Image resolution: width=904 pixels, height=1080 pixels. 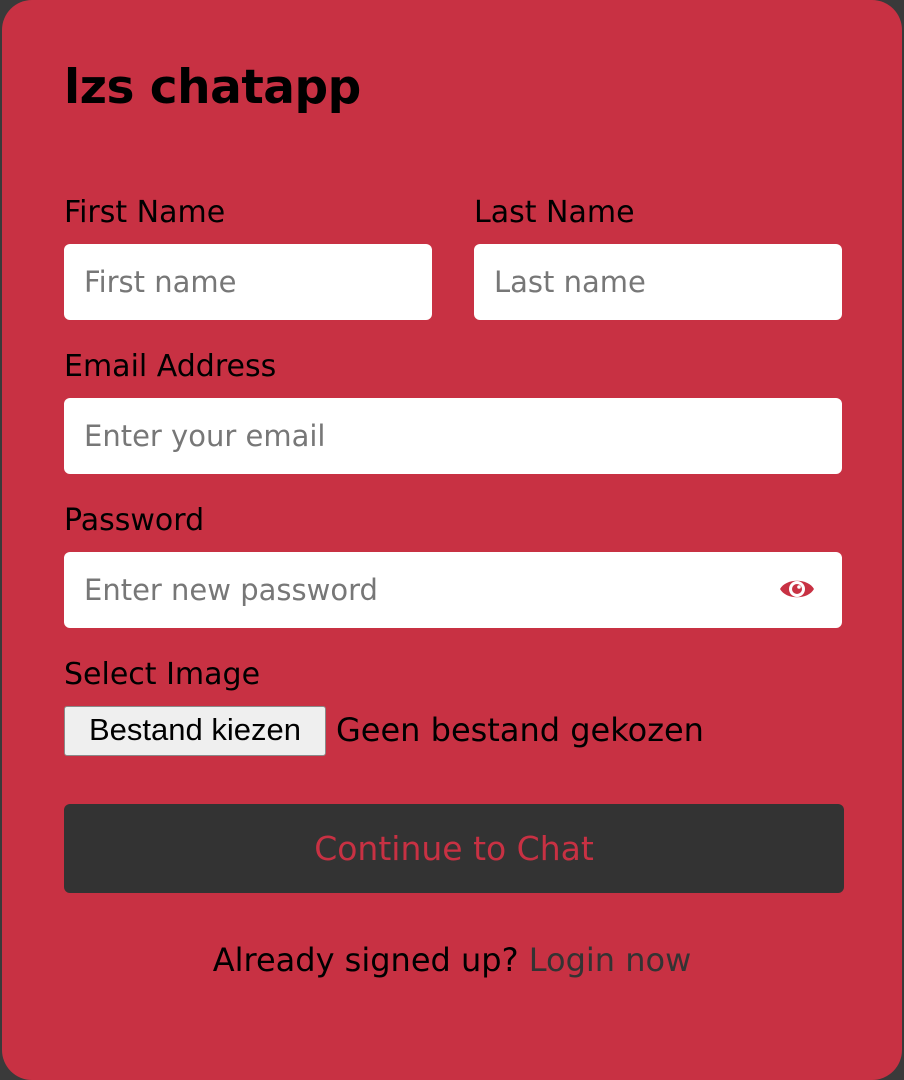 I want to click on login-link: Login now, so click(x=610, y=960).